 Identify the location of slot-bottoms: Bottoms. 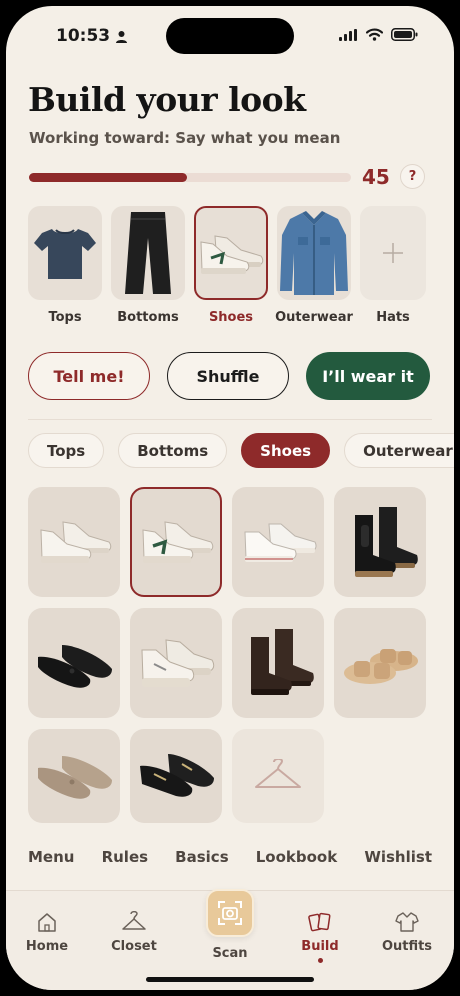
(148, 265).